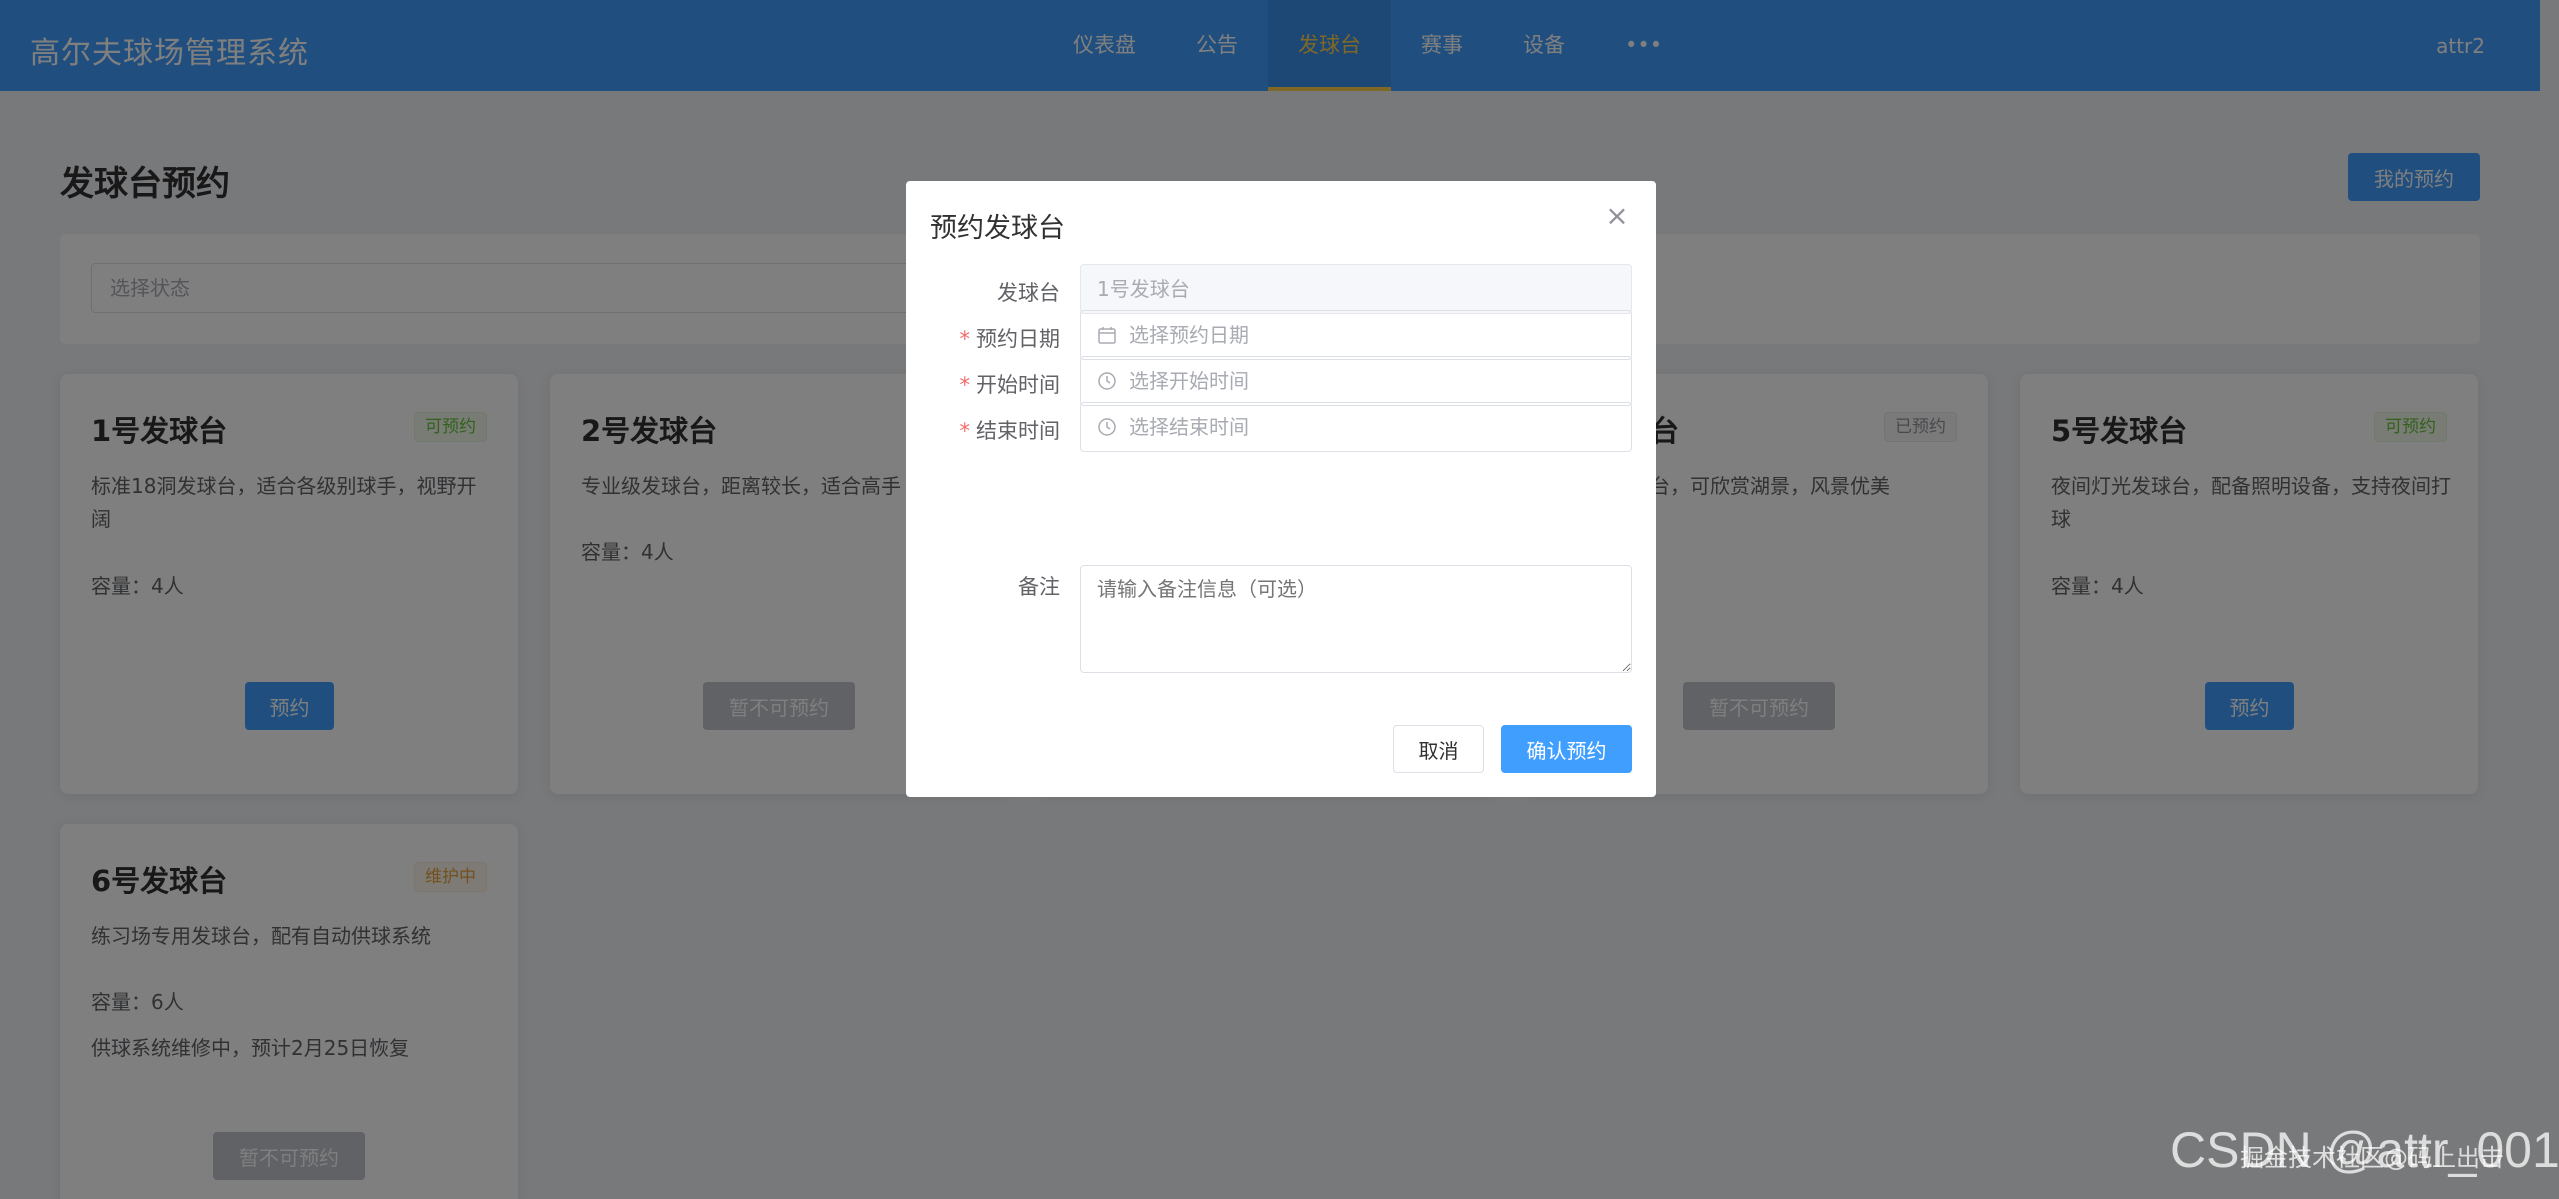  Describe the element at coordinates (1189, 335) in the screenshot. I see `date-placeholder: 选择预约日期` at that location.